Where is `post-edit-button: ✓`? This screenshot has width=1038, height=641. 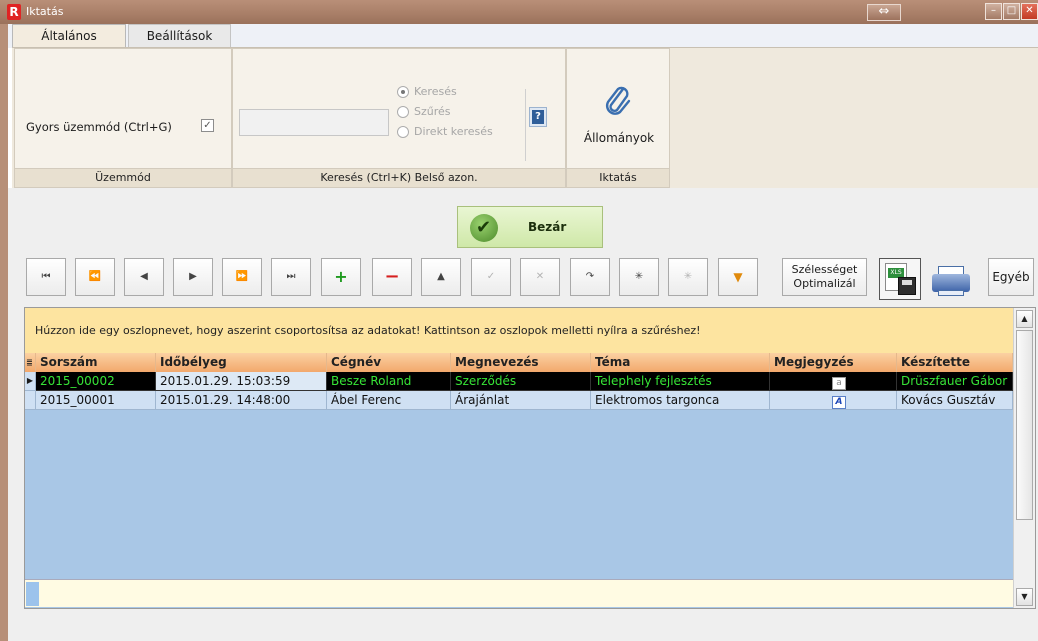
post-edit-button: ✓ is located at coordinates (491, 277).